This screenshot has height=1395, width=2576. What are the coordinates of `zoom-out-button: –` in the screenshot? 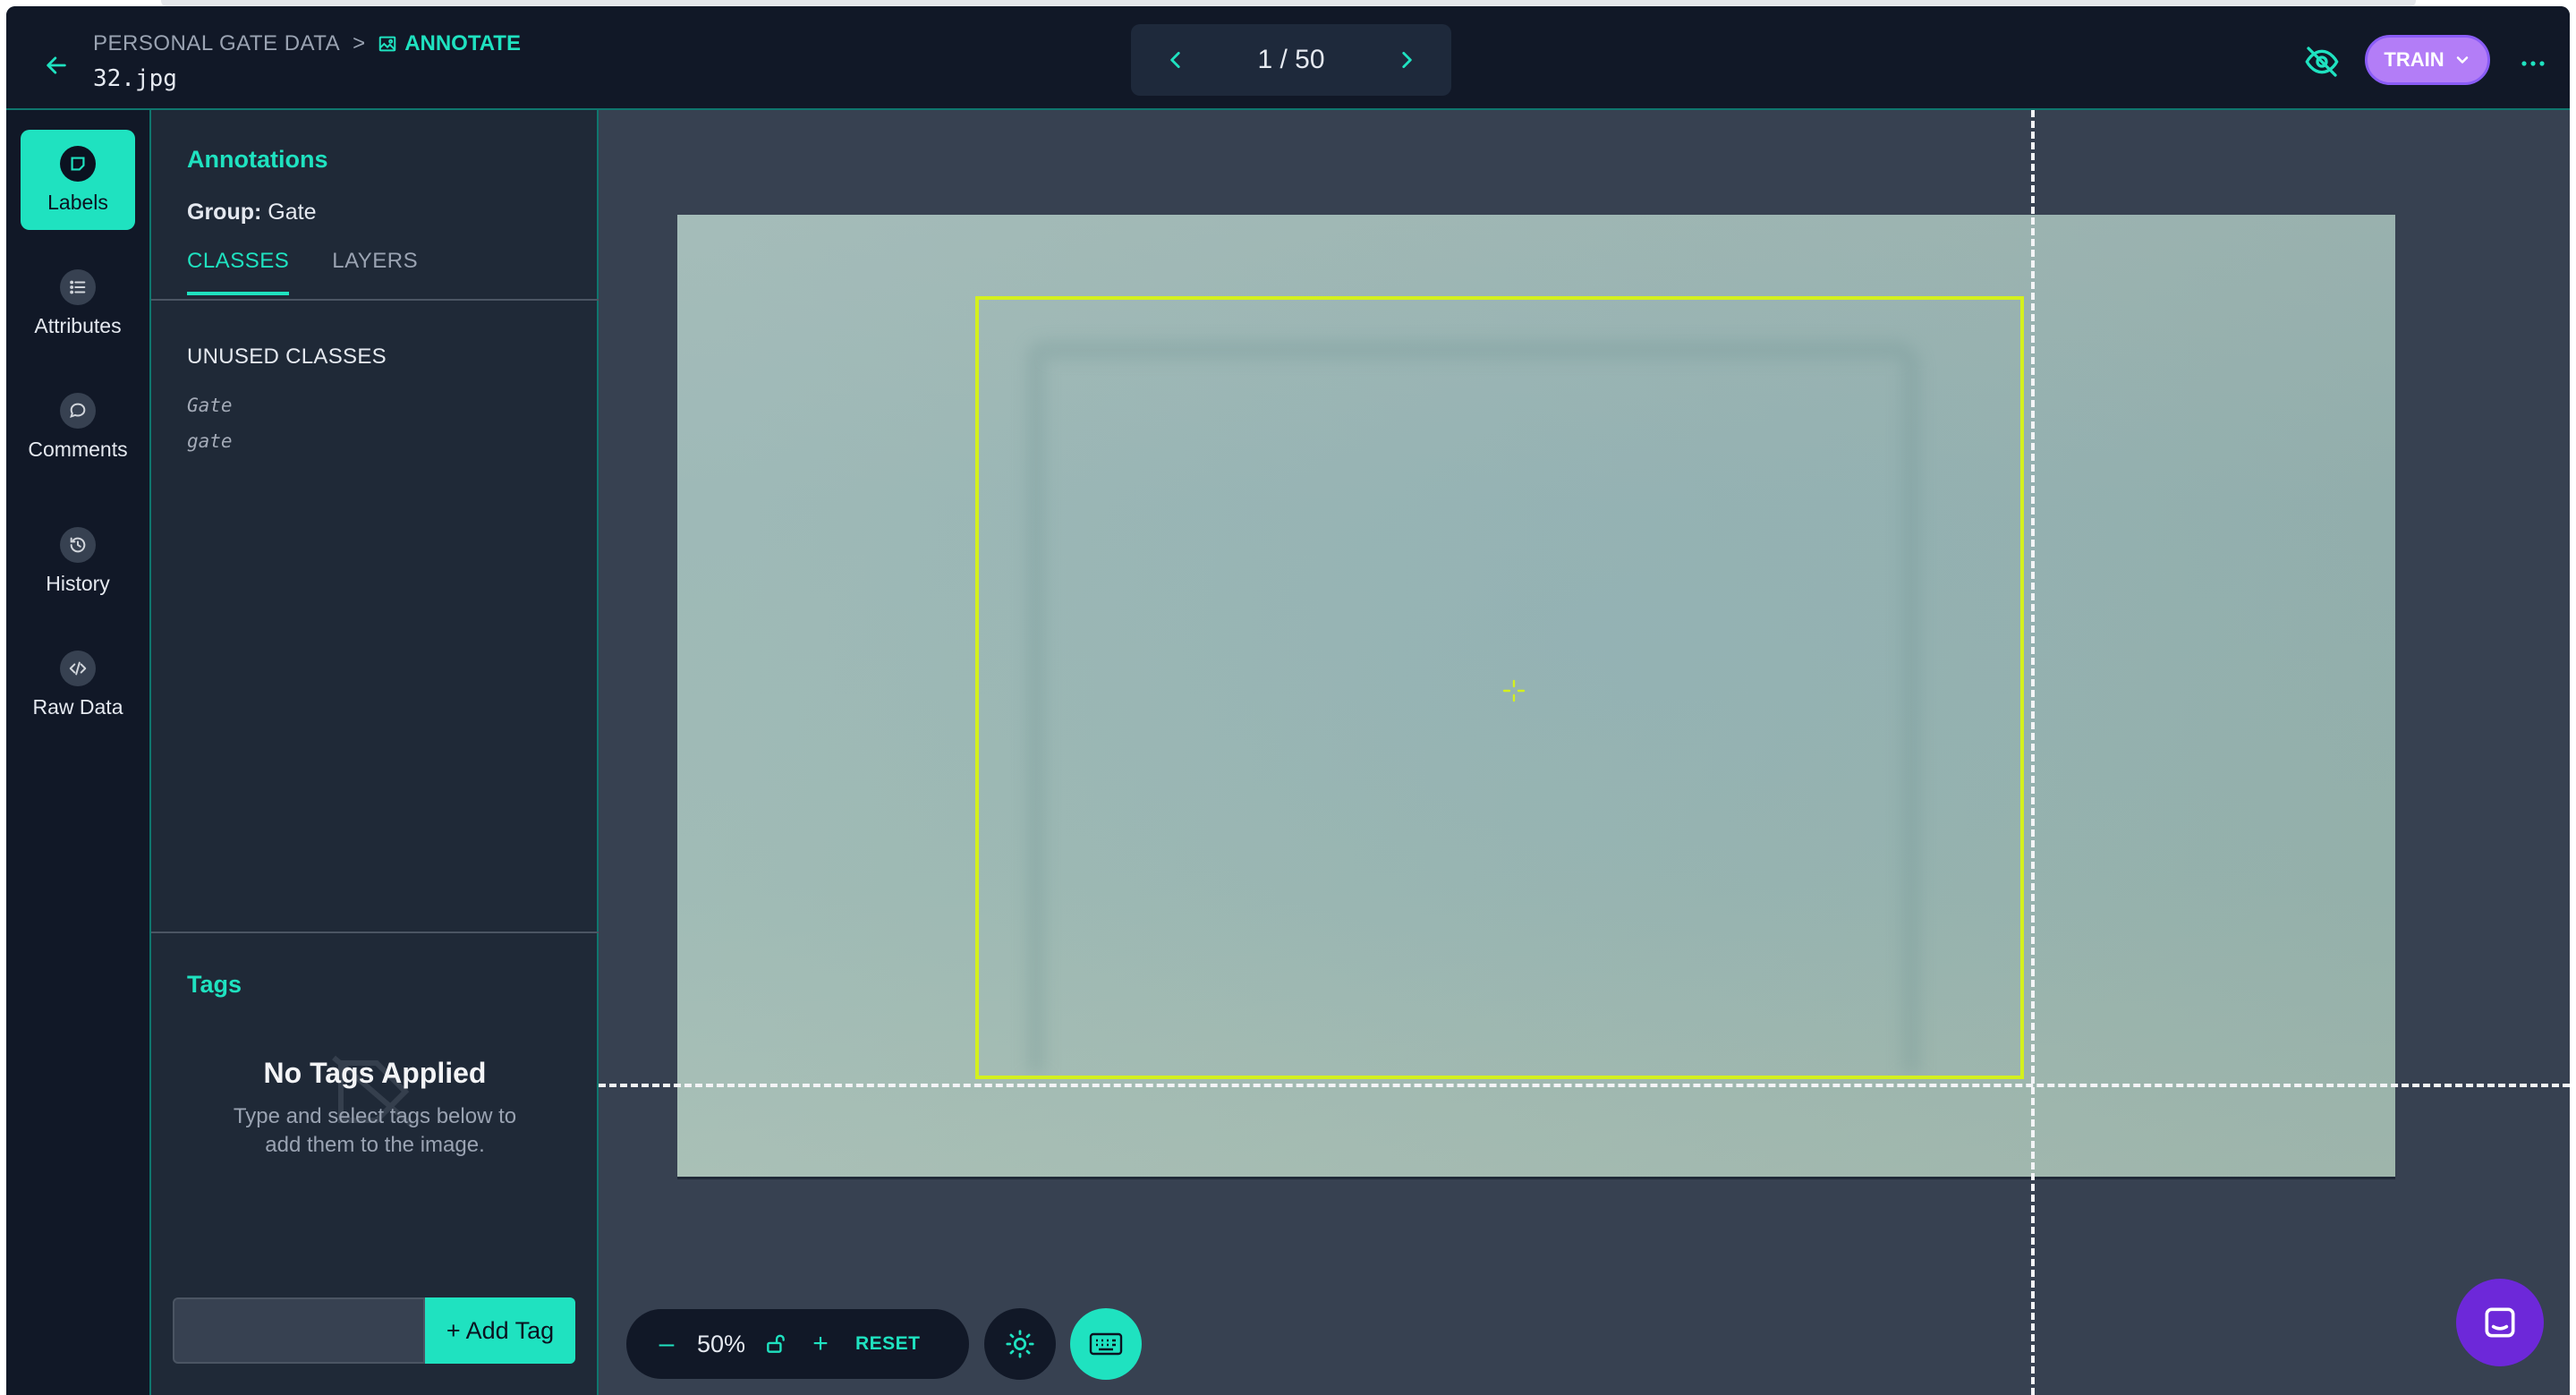 It's located at (666, 1344).